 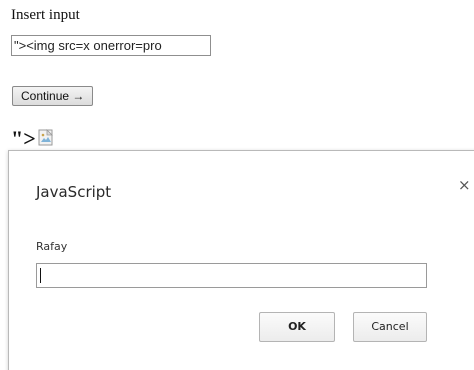 I want to click on continue-button: Continue →, so click(x=53, y=96).